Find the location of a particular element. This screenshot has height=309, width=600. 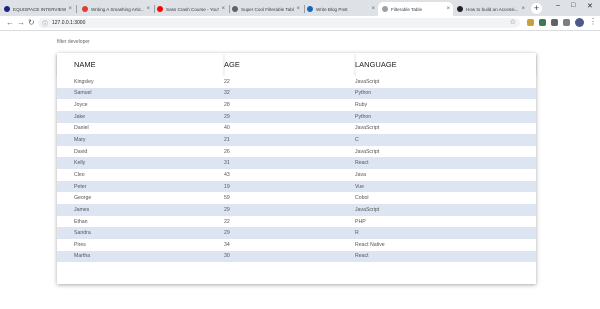

table-row: Mary 21 C is located at coordinates (296, 140).